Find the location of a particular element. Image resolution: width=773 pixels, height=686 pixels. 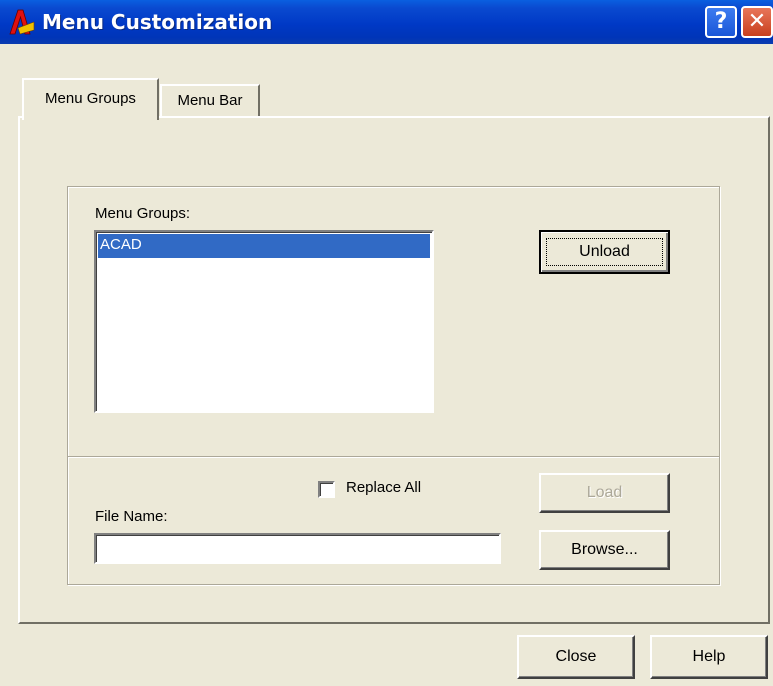

tab-menu-bar: Menu Bar is located at coordinates (210, 100).